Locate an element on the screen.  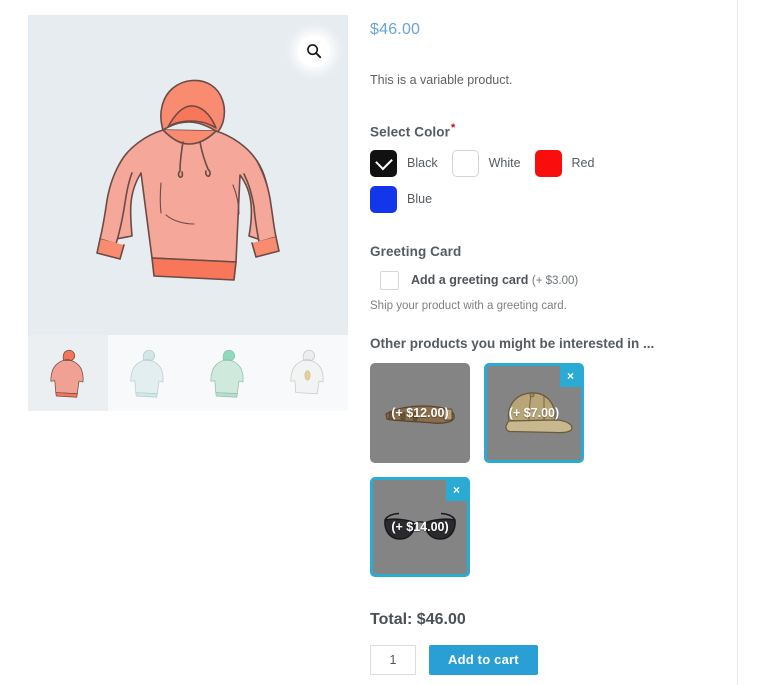
product-short-description: This is a variable product. is located at coordinates (441, 80).